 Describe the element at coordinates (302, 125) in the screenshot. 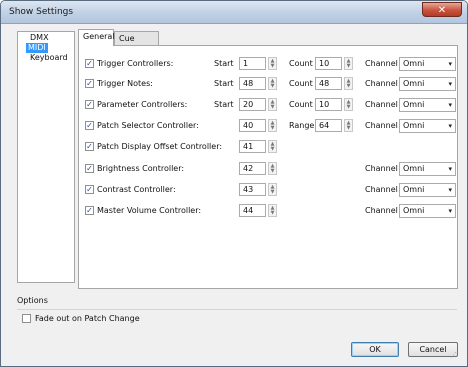

I see `range-label: Range` at that location.